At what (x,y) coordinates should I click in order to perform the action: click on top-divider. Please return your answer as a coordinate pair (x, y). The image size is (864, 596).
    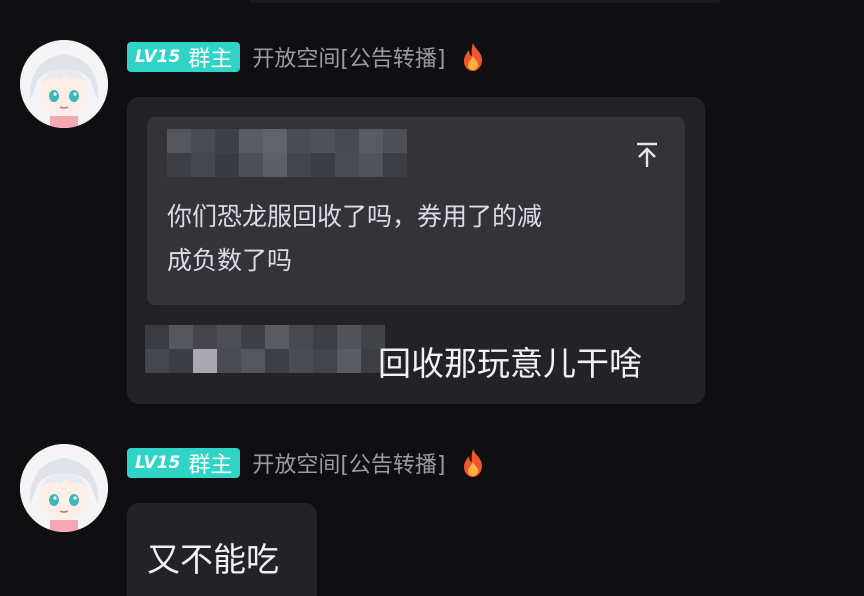
    Looking at the image, I should click on (485, 1).